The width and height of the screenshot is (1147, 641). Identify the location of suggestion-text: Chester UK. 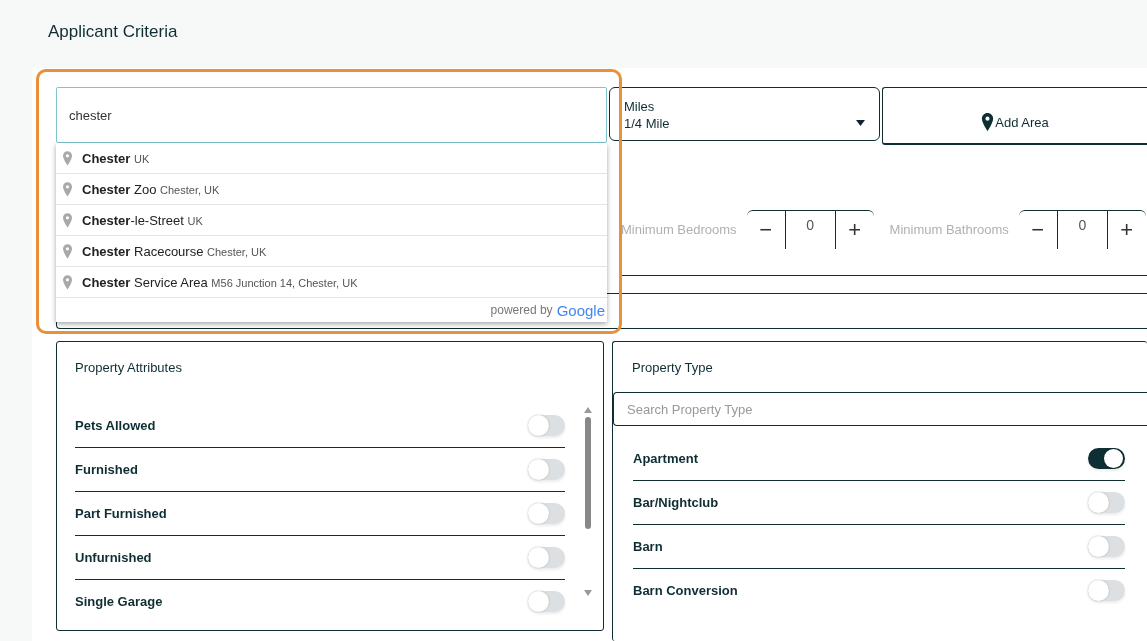
(116, 158).